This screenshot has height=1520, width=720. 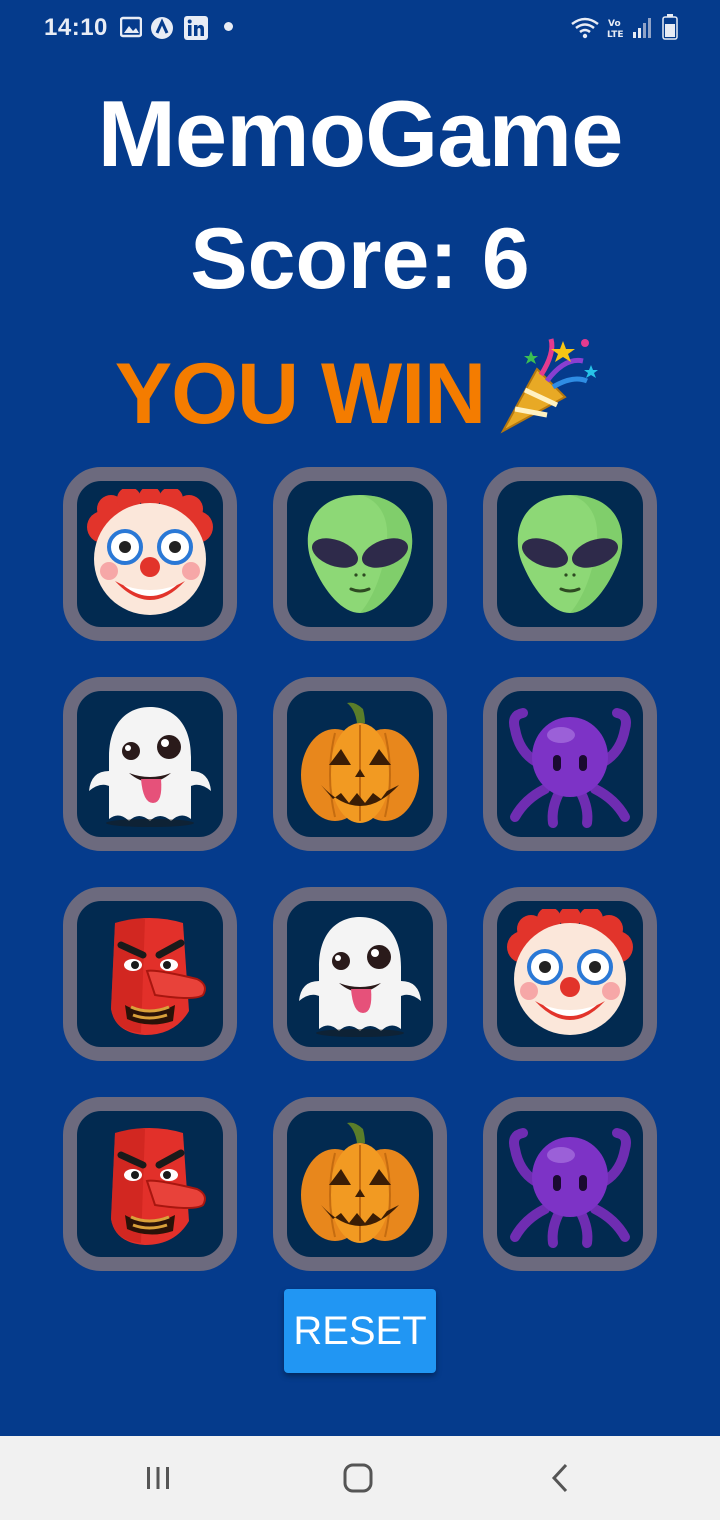 I want to click on status-time: 14:10, so click(x=76, y=27).